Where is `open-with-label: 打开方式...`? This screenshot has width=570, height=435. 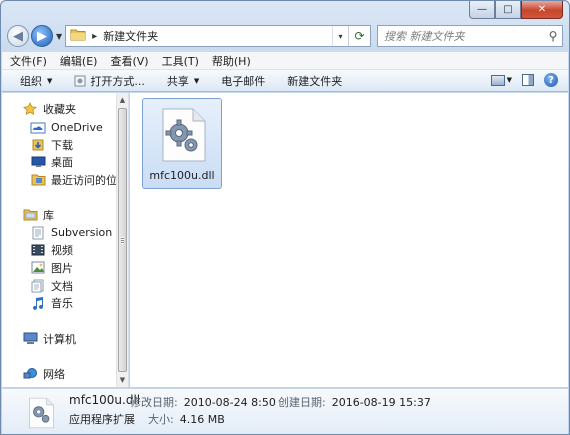
open-with-label: 打开方式... is located at coordinates (117, 81).